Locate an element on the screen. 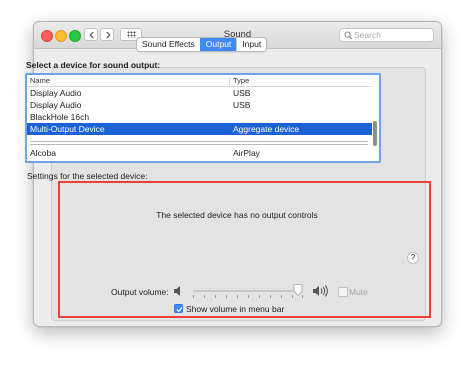  tab-input: Input is located at coordinates (251, 44).